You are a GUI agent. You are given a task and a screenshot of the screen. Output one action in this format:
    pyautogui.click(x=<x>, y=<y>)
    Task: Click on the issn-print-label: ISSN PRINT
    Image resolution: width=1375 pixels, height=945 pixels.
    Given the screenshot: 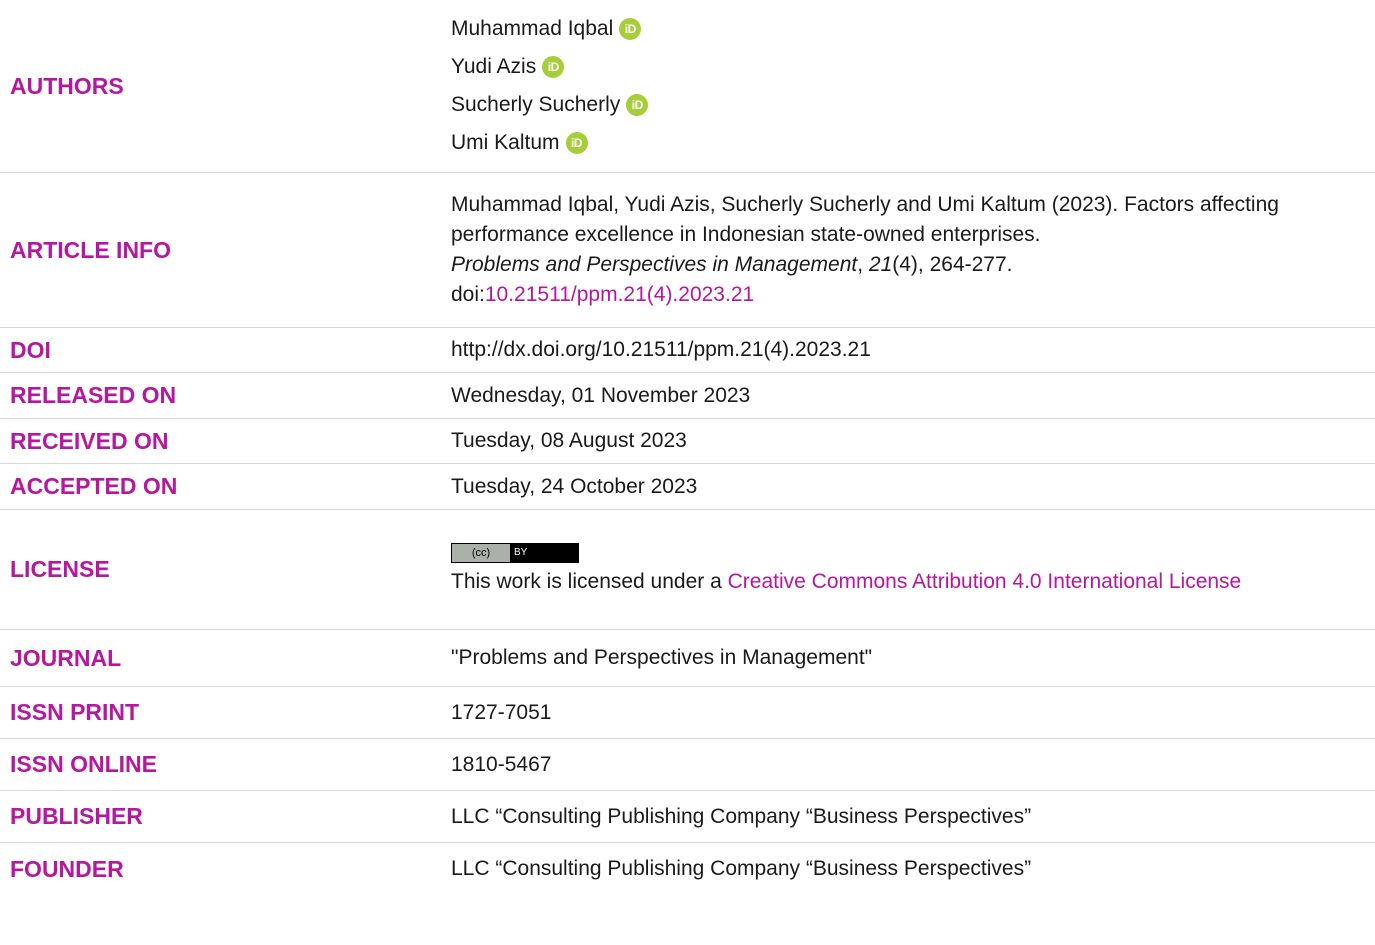 What is the action you would take?
    pyautogui.click(x=75, y=712)
    